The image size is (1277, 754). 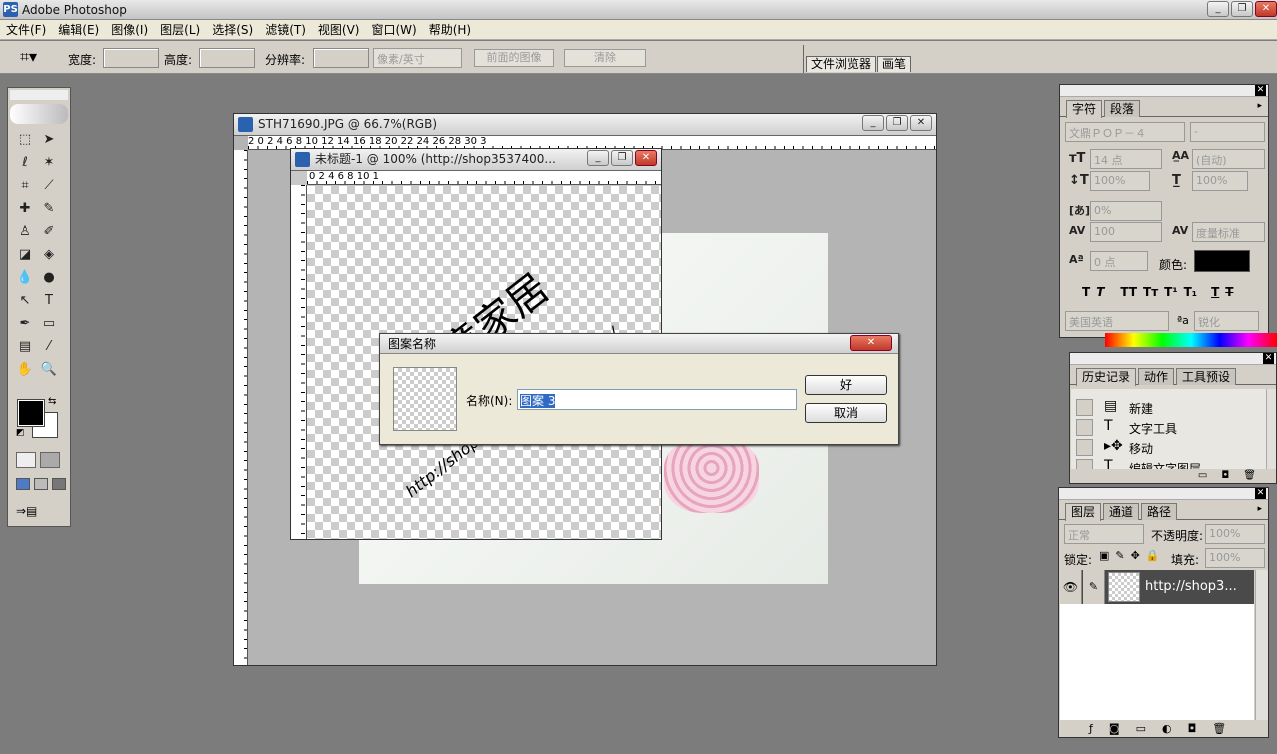 I want to click on dialog-titlebar: 图案名称 ✕, so click(x=639, y=344).